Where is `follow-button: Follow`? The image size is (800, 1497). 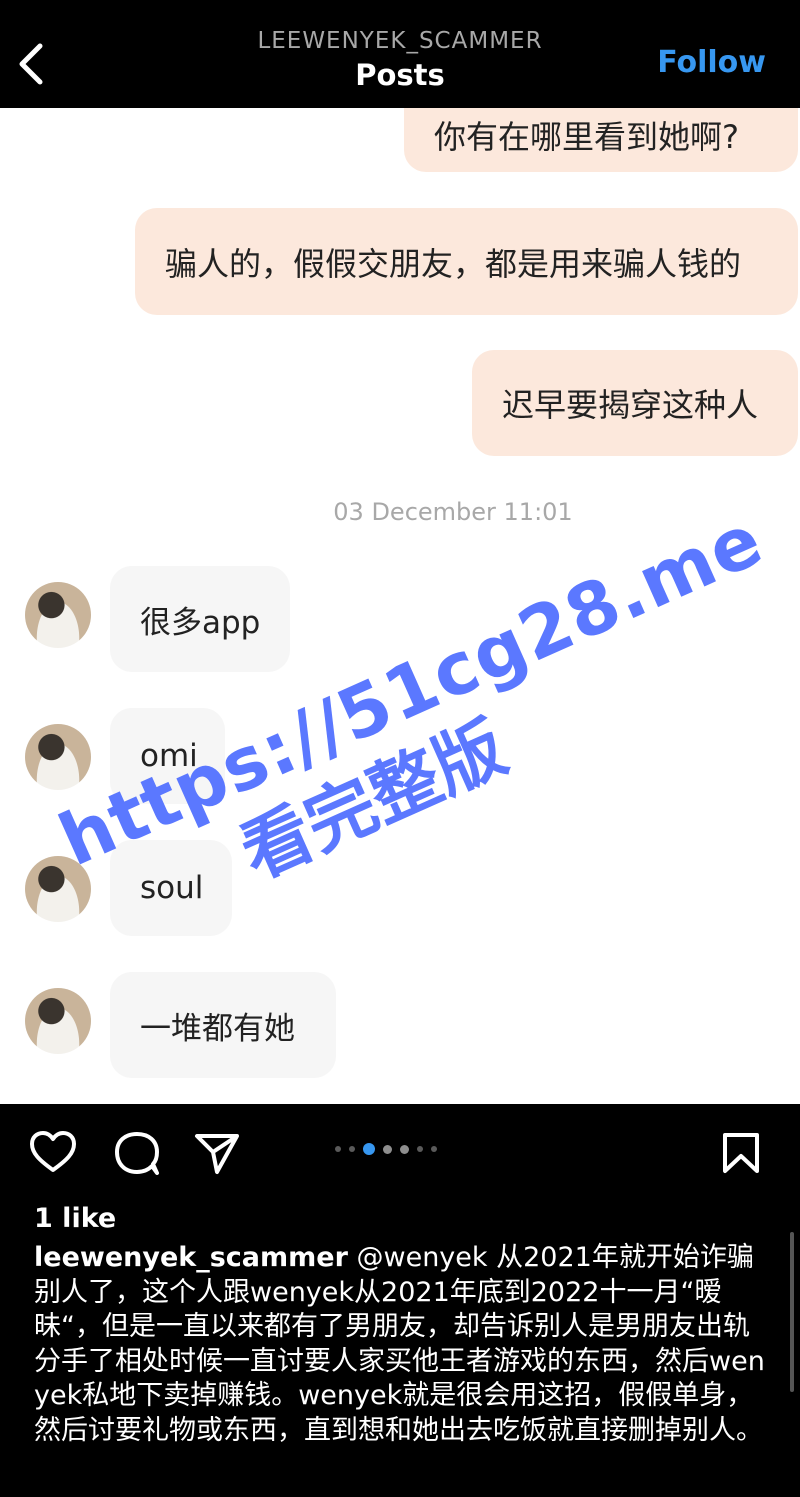 follow-button: Follow is located at coordinates (711, 62).